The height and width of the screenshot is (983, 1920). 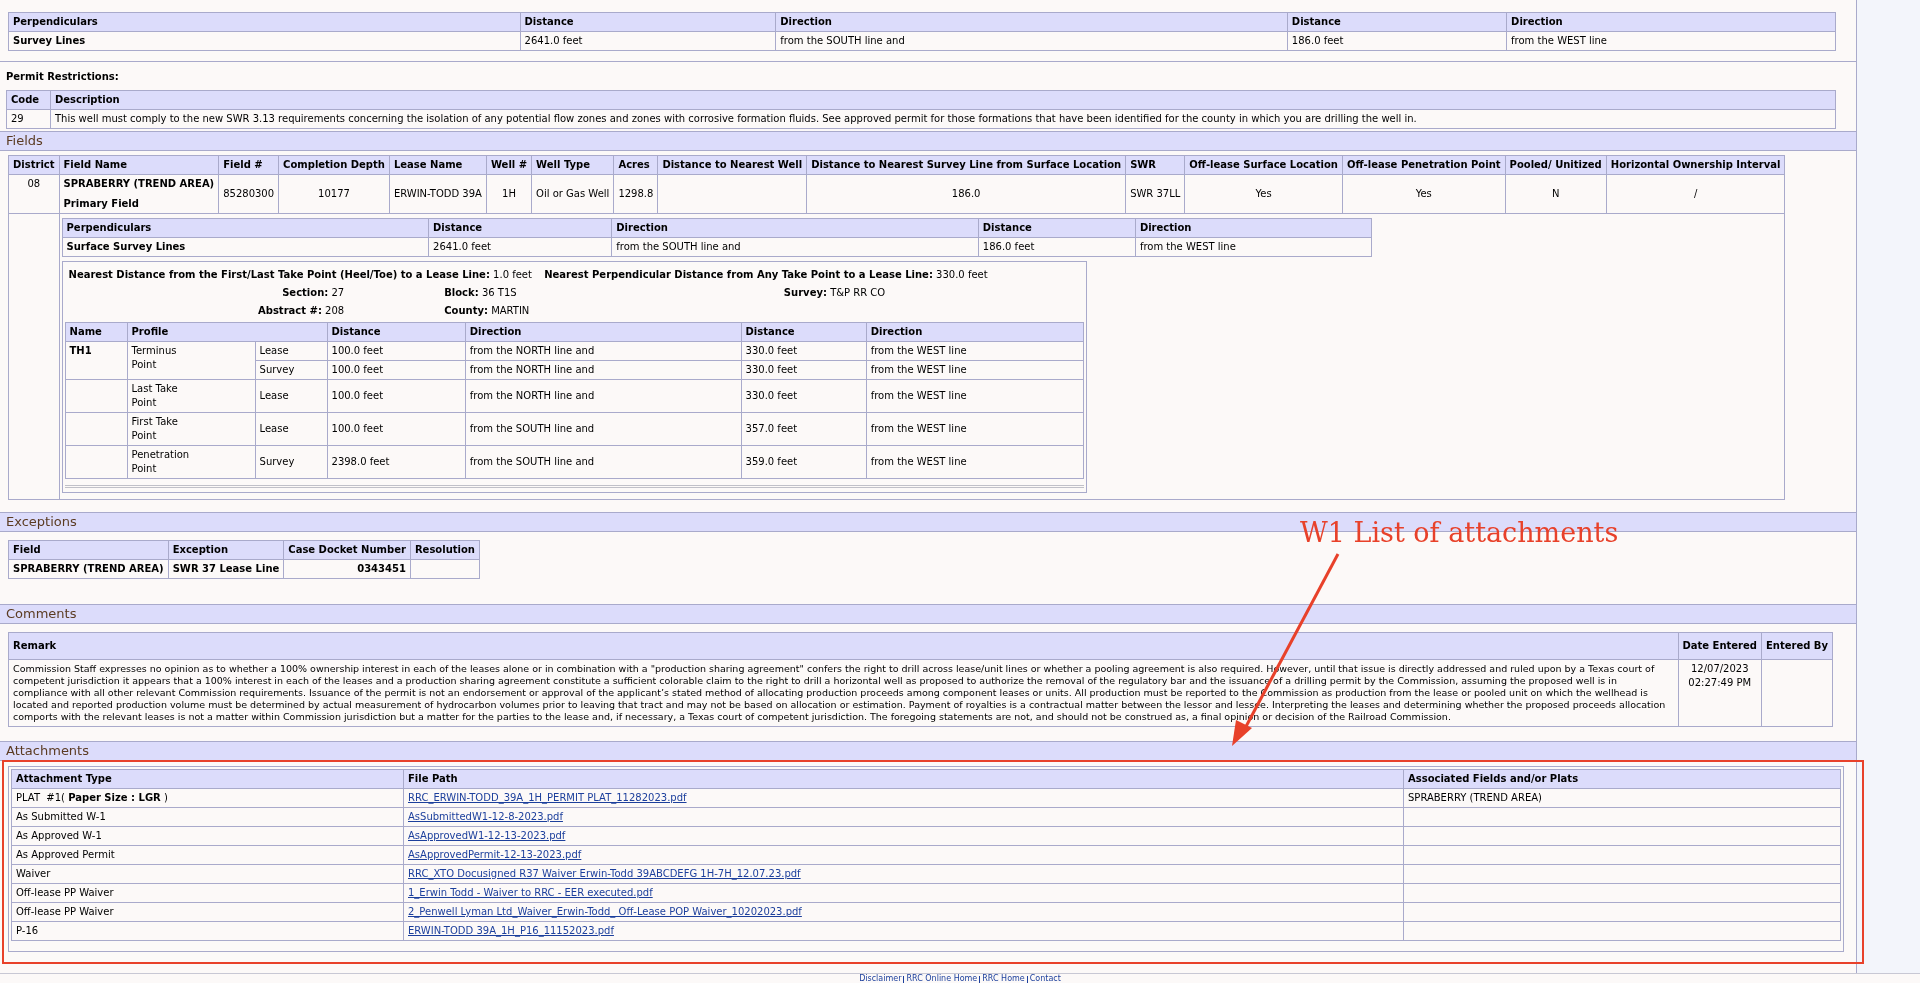 I want to click on column-header: File Path, so click(x=903, y=779).